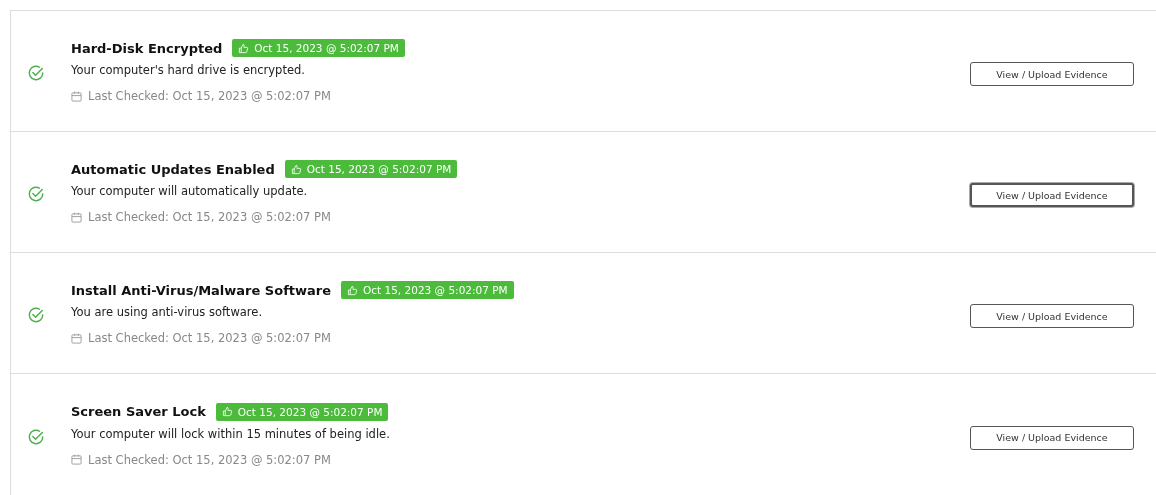  What do you see at coordinates (167, 312) in the screenshot?
I see `check-description: You are using anti-virus software.` at bounding box center [167, 312].